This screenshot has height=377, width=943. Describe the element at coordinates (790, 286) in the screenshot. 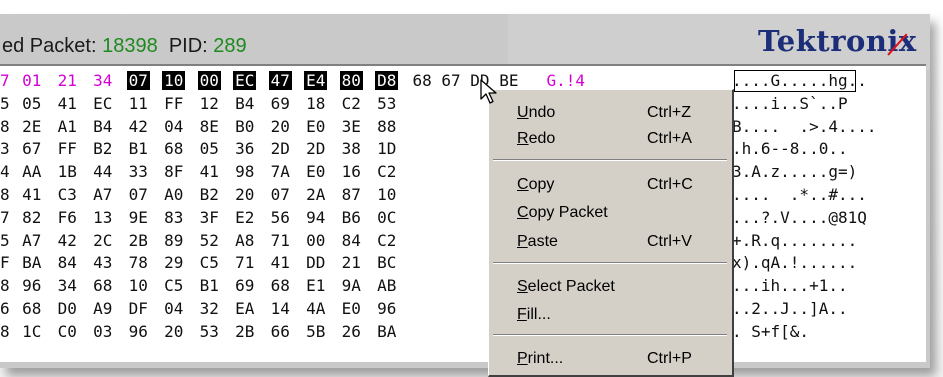

I see `ascii-row: ...ih...+1..` at that location.